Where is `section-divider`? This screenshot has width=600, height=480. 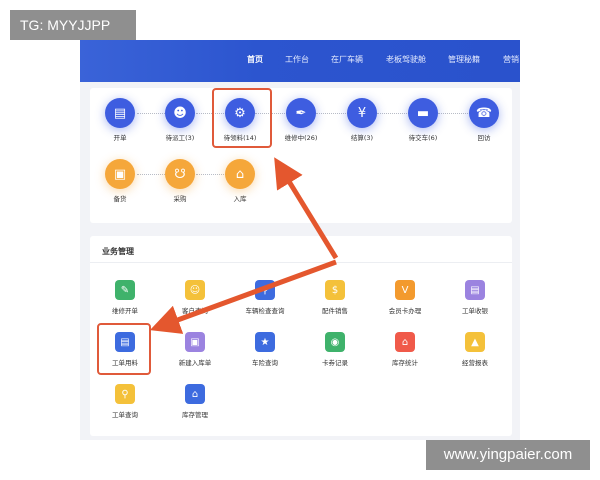 section-divider is located at coordinates (301, 262).